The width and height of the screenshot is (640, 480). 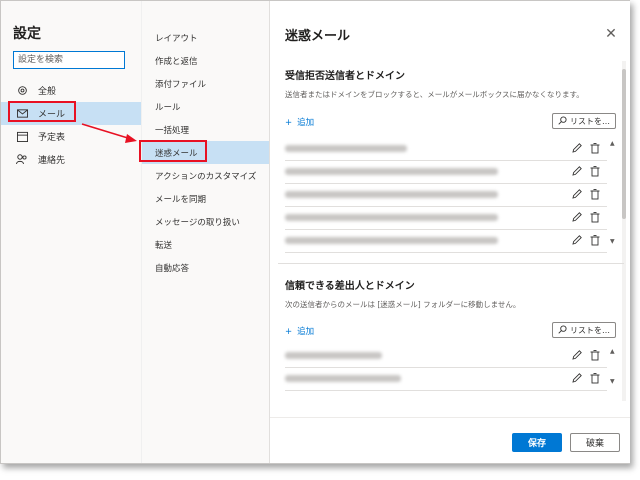 What do you see at coordinates (206, 106) in the screenshot?
I see `subcategory-rules: ルール` at bounding box center [206, 106].